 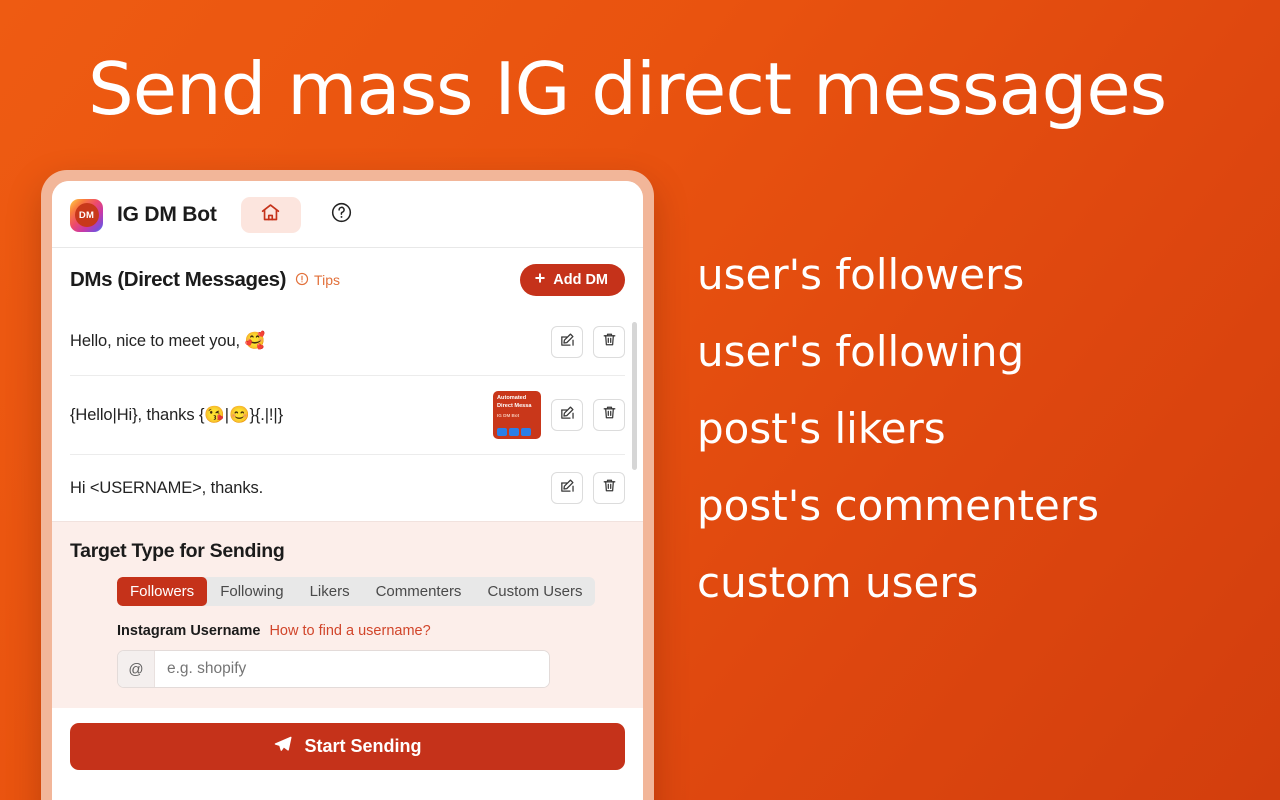 What do you see at coordinates (167, 341) in the screenshot?
I see `dm-message-text: Hello, nice to meet you, 🥰` at bounding box center [167, 341].